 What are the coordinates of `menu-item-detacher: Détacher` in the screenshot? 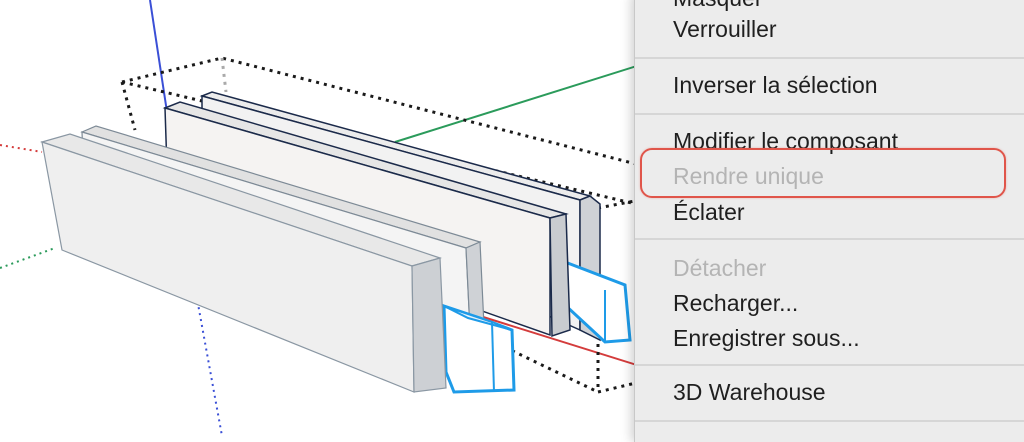 It's located at (720, 268).